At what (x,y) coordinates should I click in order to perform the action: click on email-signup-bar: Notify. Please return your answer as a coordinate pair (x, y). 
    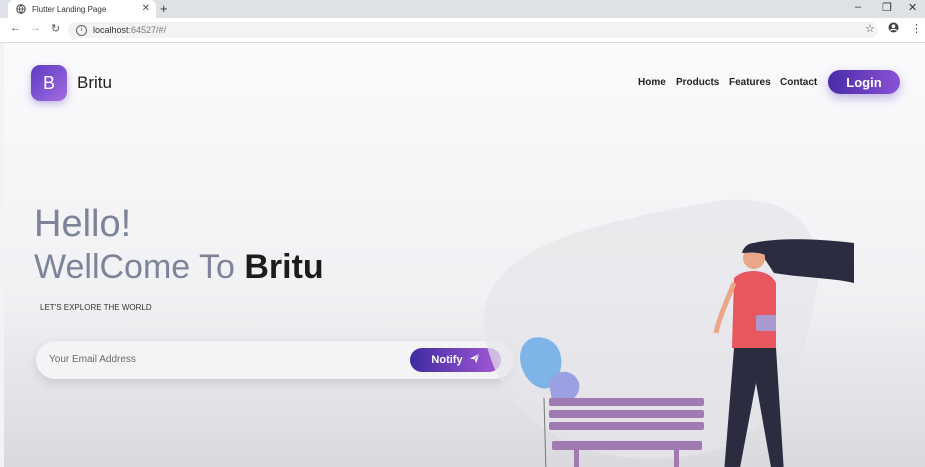
    Looking at the image, I should click on (275, 360).